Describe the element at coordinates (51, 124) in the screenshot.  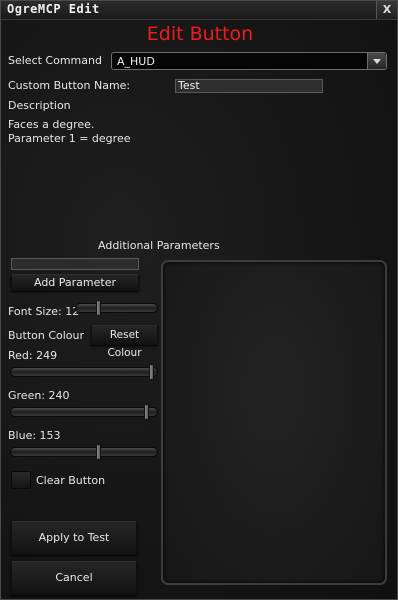
I see `description-line-1: Faces a degree.` at that location.